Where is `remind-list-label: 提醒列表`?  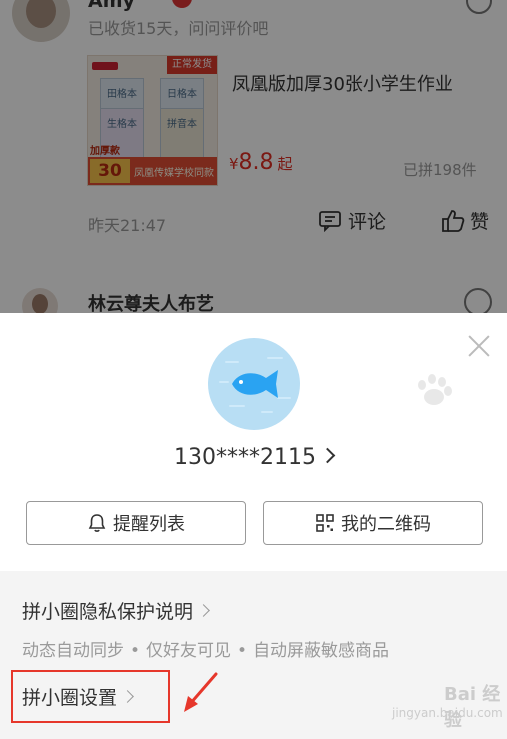
remind-list-label: 提醒列表 is located at coordinates (149, 524).